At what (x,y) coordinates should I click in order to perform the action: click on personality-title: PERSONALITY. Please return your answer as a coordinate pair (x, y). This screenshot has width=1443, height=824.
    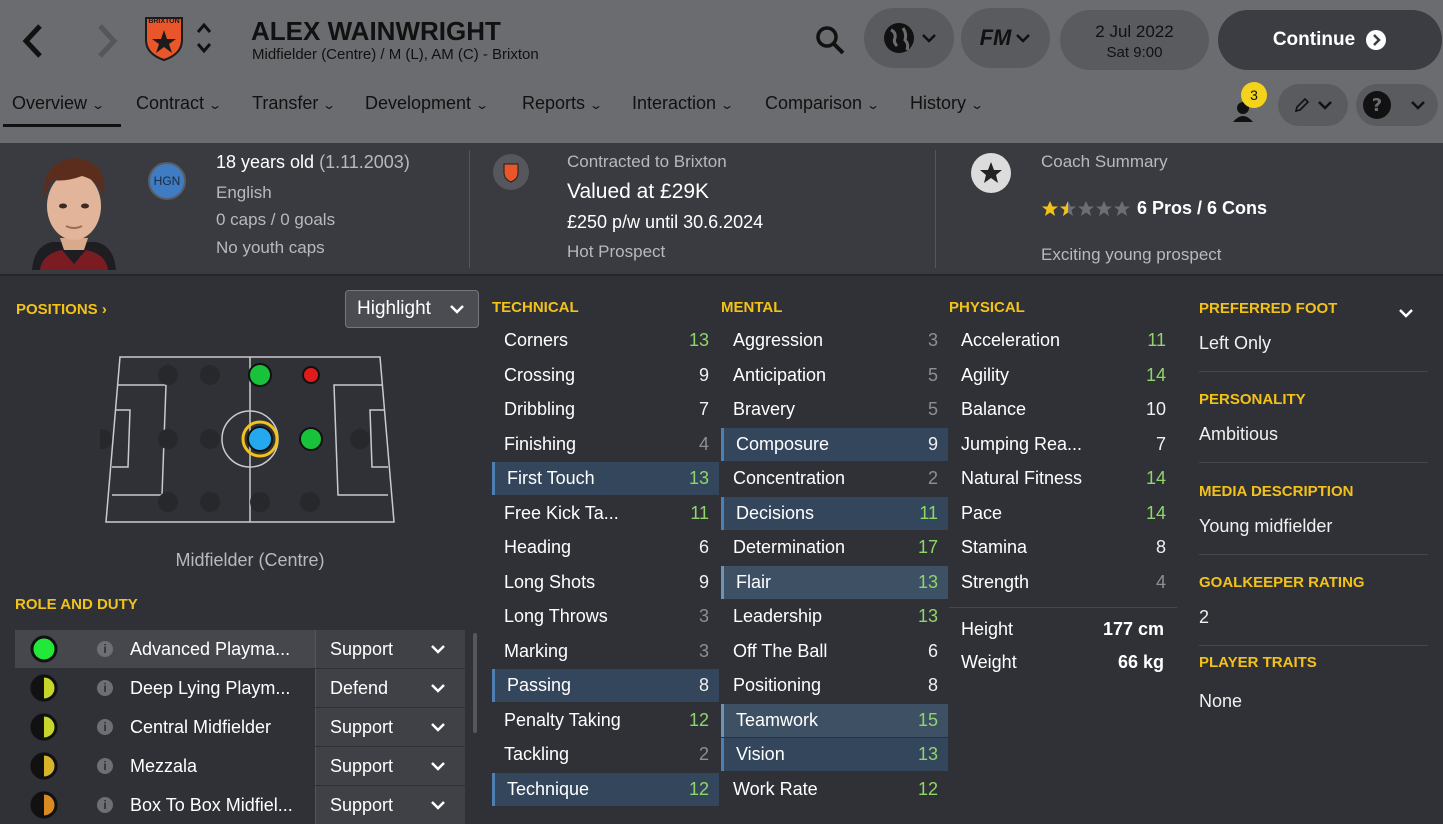
    Looking at the image, I should click on (1252, 399).